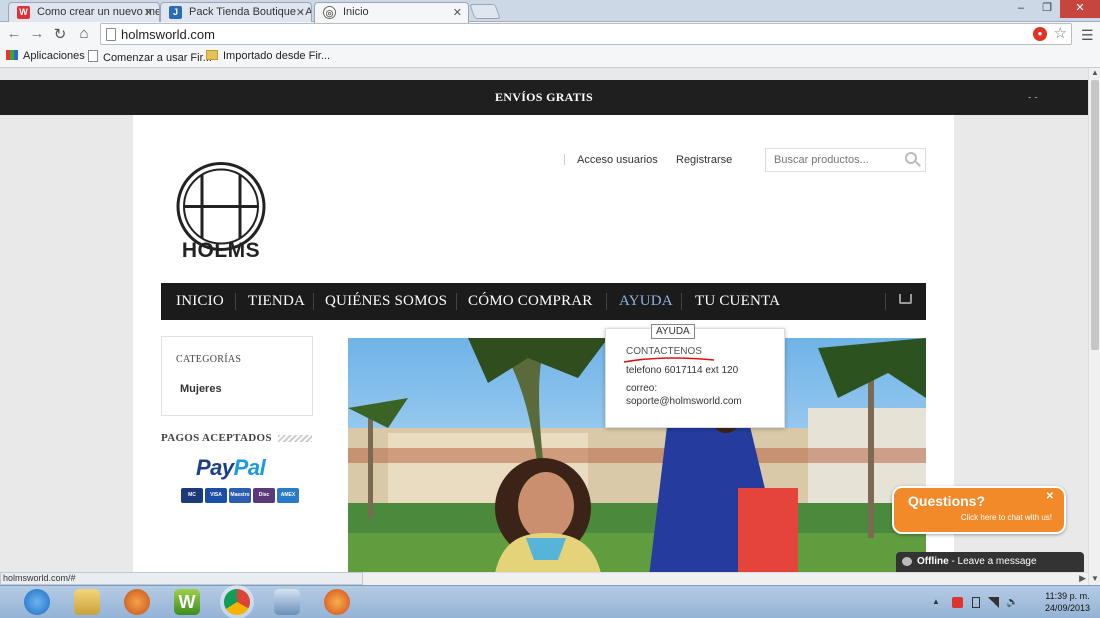  I want to click on minimize-icon: –, so click(1021, 9).